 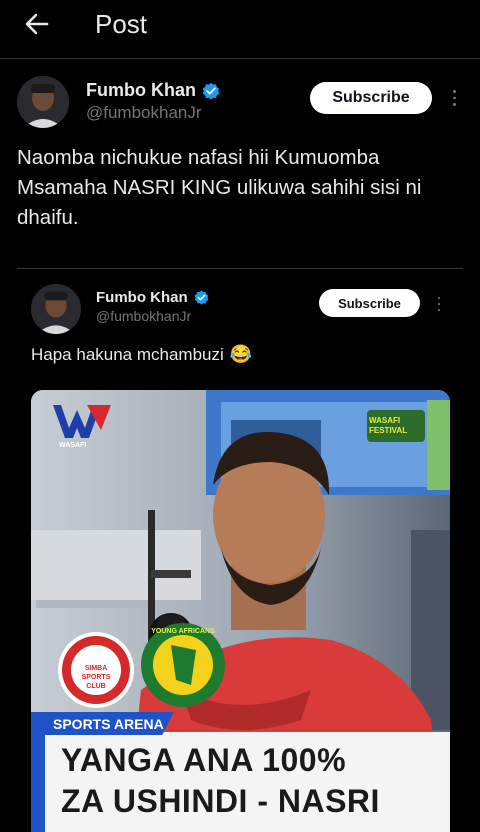 I want to click on author-name: Fumbo Khan, so click(x=153, y=90).